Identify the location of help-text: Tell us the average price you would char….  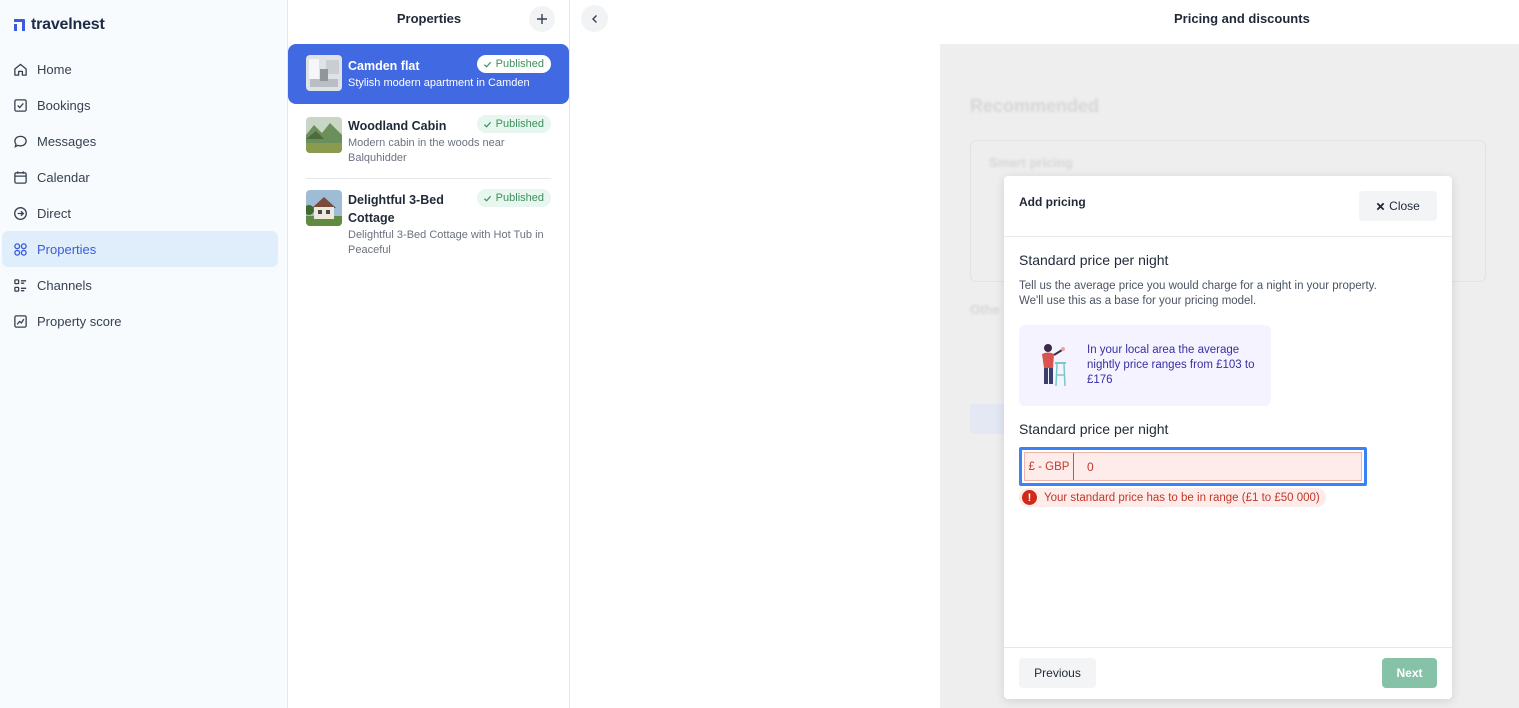
(1209, 294).